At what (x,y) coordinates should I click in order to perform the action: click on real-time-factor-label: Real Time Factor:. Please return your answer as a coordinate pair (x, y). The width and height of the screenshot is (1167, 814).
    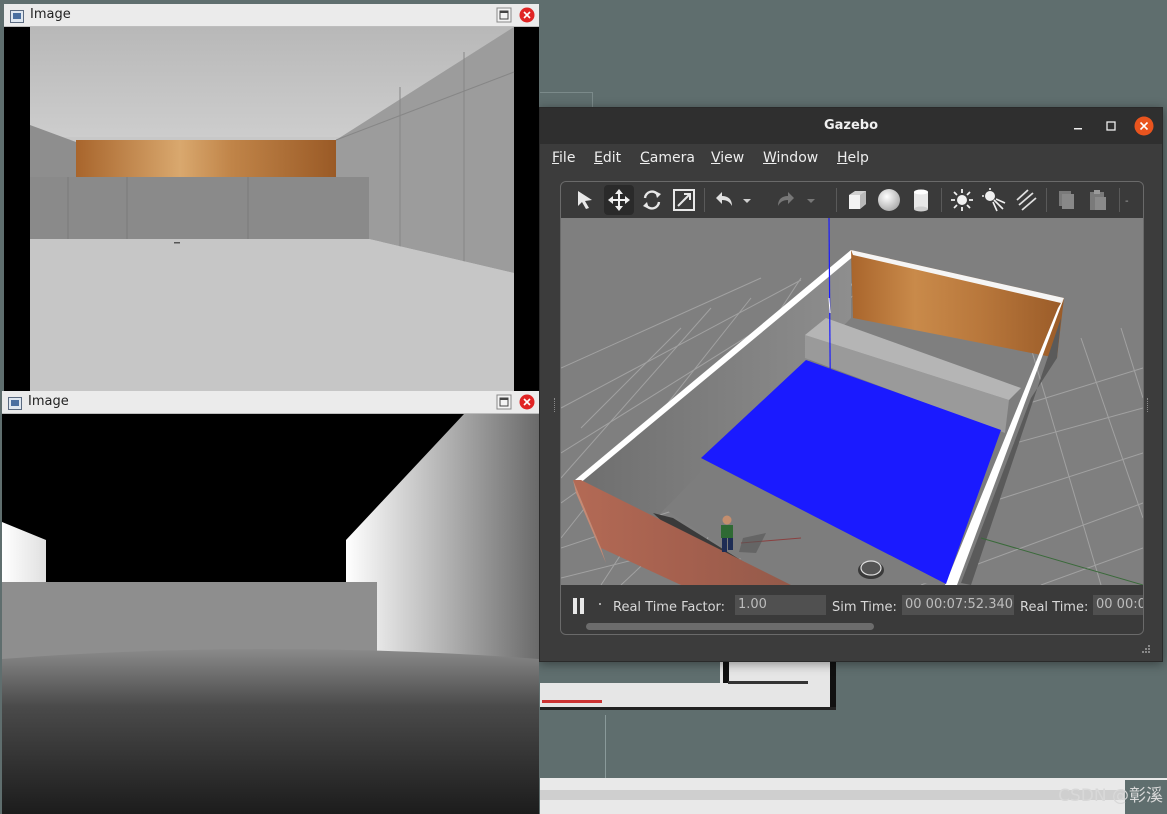
    Looking at the image, I should click on (669, 607).